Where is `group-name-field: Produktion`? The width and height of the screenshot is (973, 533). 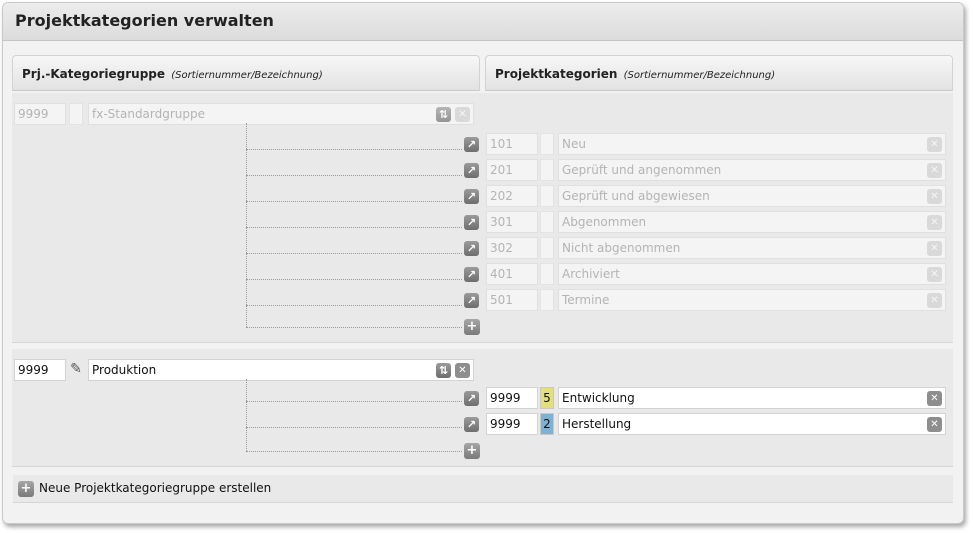
group-name-field: Produktion is located at coordinates (281, 370).